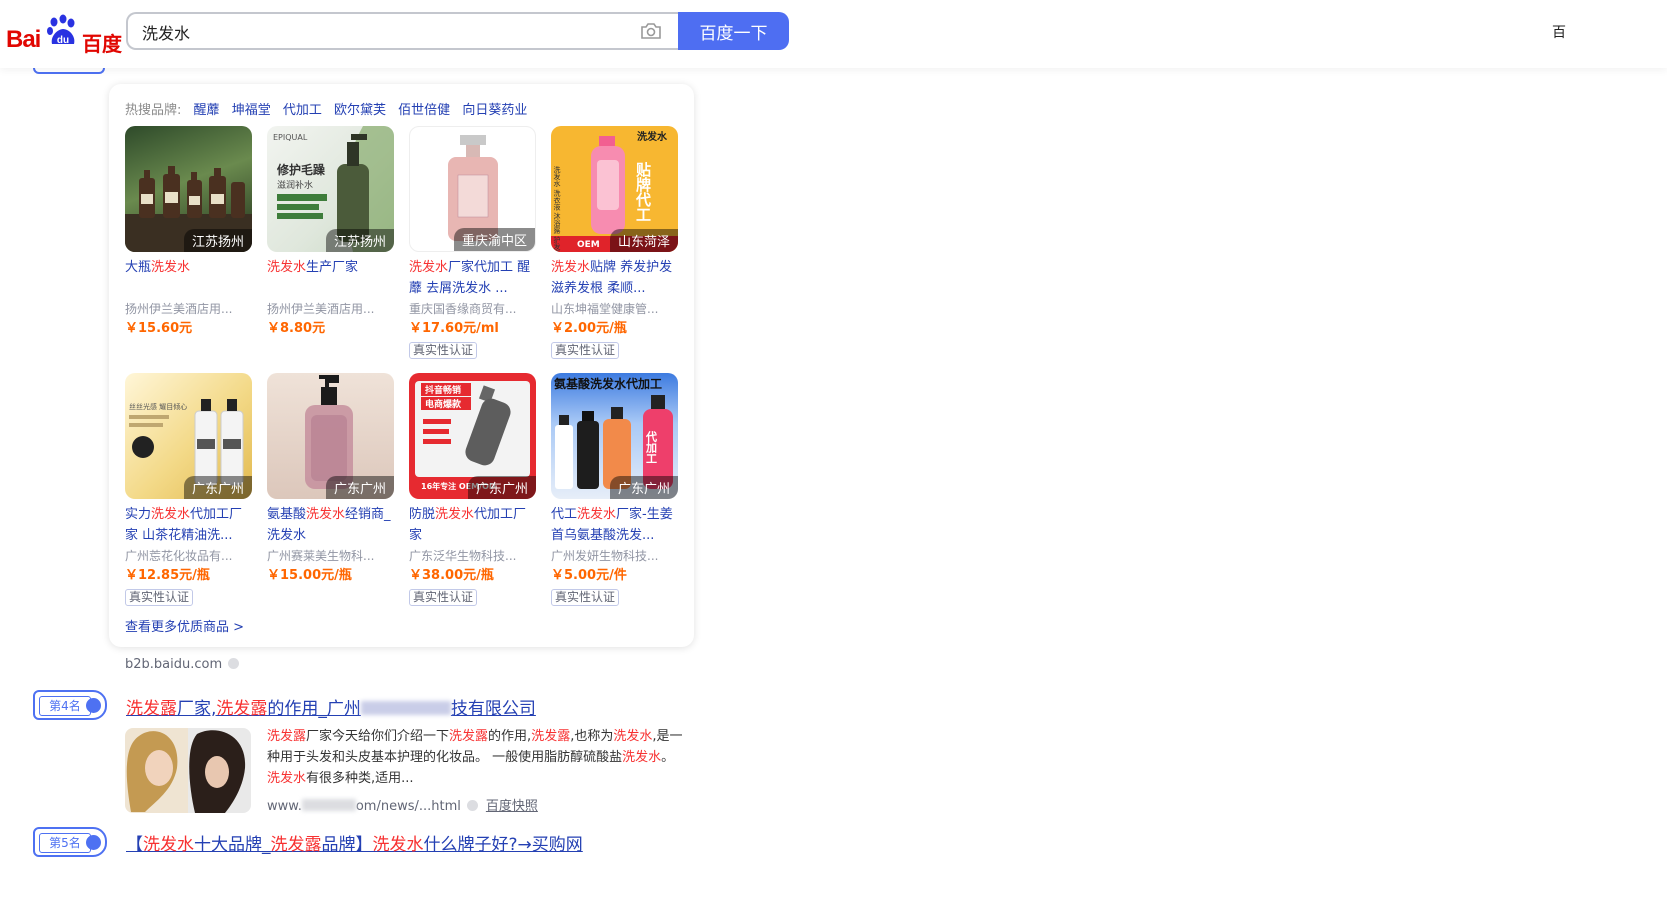 This screenshot has height=903, width=1667. What do you see at coordinates (153, 110) in the screenshot?
I see `hot-brands-label: 热搜品牌:` at bounding box center [153, 110].